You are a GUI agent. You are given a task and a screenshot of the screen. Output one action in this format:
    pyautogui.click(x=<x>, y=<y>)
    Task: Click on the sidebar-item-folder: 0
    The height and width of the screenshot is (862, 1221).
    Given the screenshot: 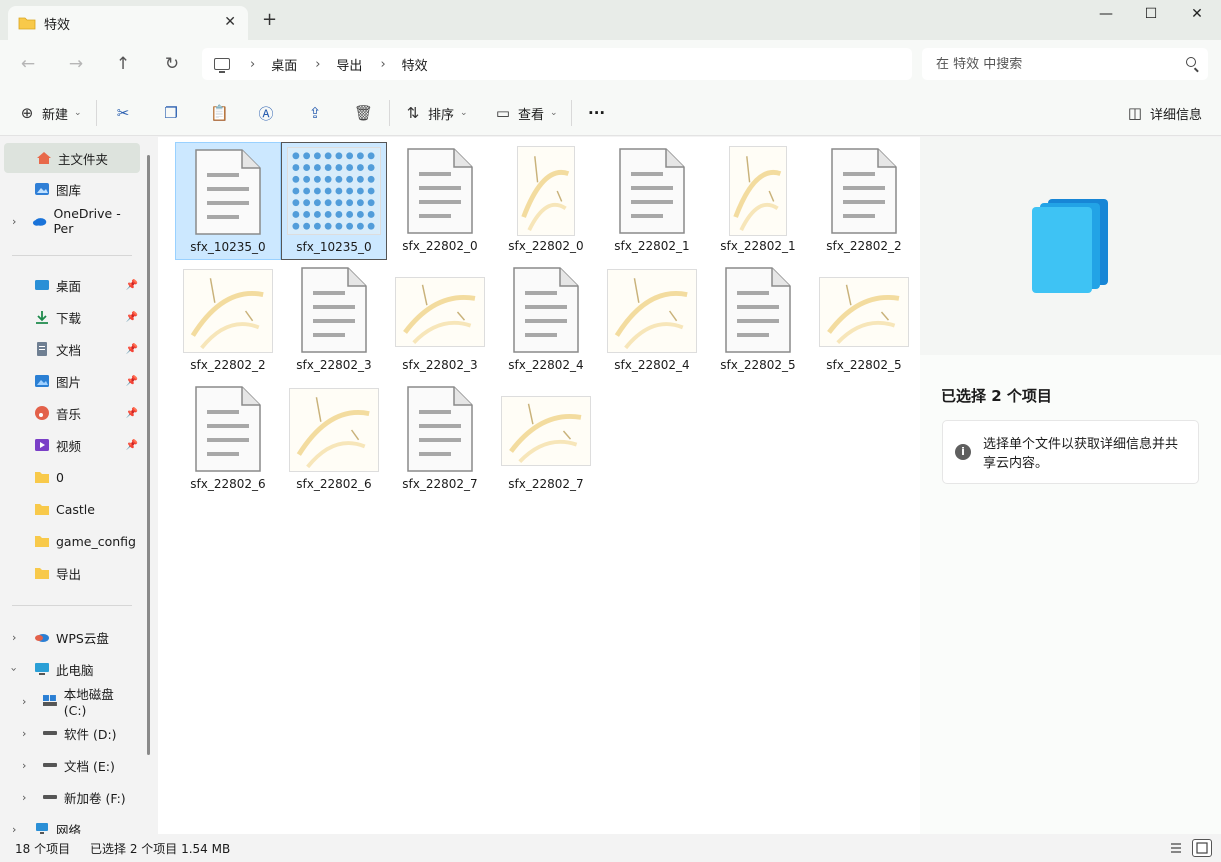 What is the action you would take?
    pyautogui.click(x=70, y=477)
    